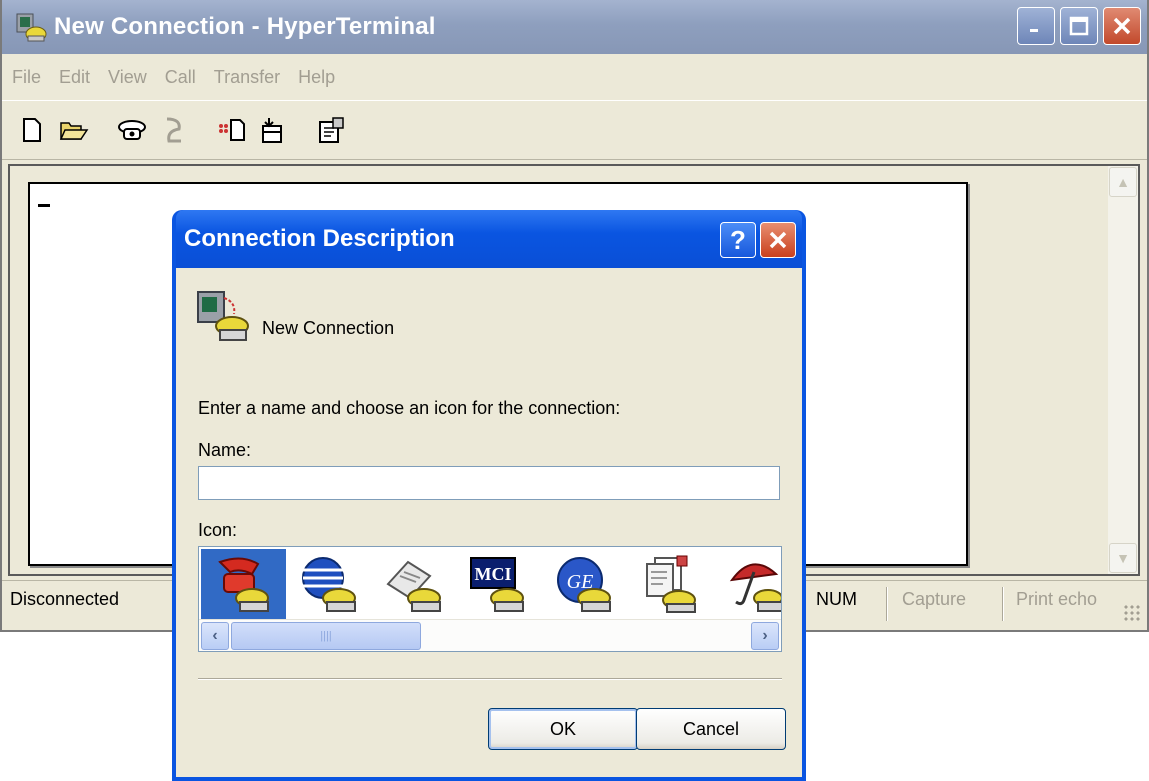 The image size is (1149, 781). I want to click on fax-icon, so click(413, 586).